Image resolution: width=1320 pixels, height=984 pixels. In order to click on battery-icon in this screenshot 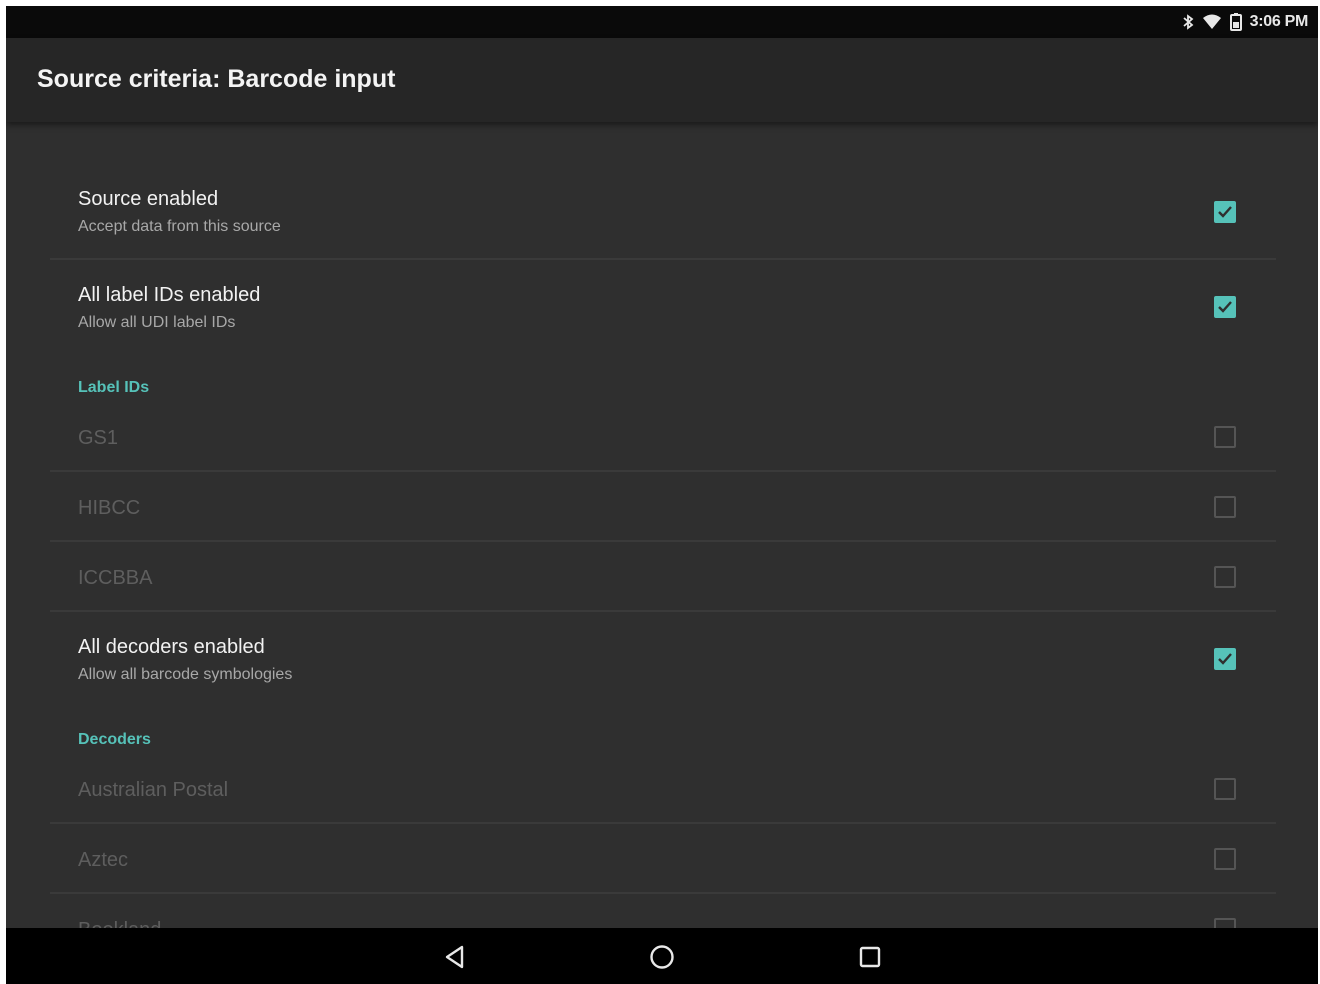, I will do `click(1235, 22)`.